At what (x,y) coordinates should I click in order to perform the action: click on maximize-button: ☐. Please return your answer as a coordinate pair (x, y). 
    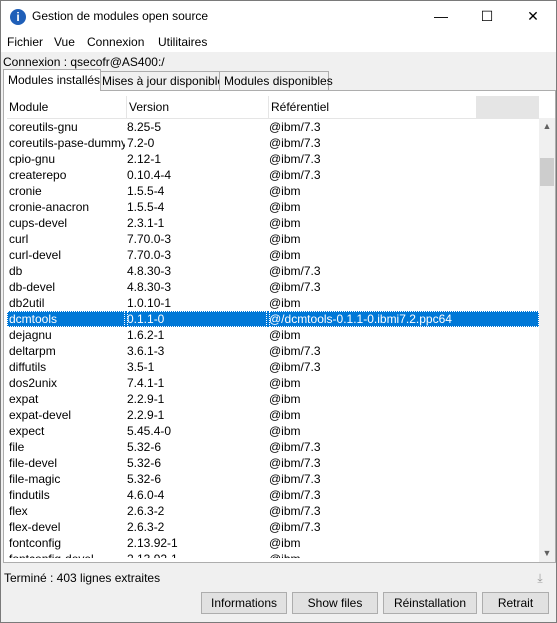
    Looking at the image, I should click on (487, 16).